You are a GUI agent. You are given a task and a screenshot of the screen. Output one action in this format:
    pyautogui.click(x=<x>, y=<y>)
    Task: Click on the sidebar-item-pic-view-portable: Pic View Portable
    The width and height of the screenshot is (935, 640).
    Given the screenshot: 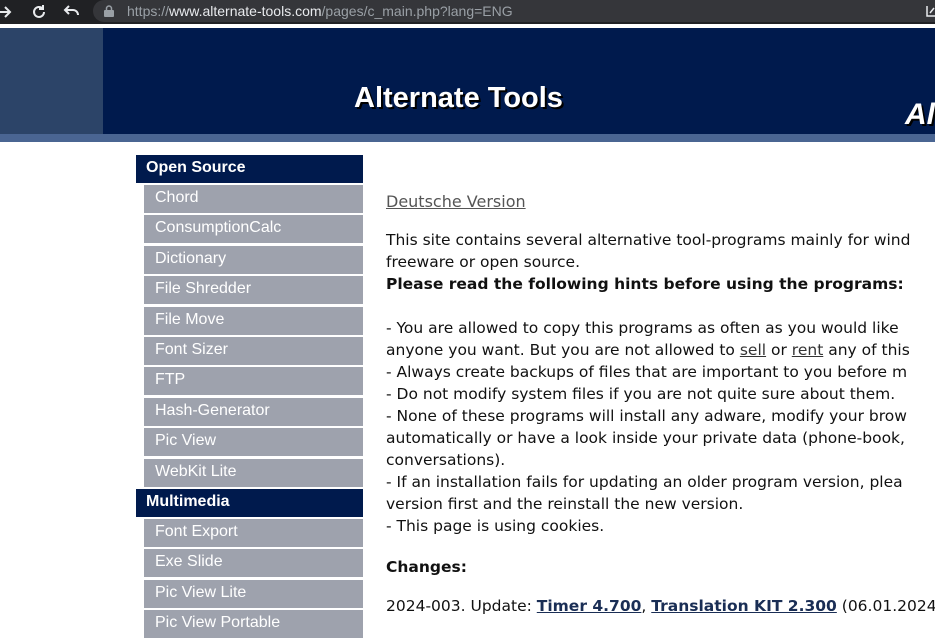 What is the action you would take?
    pyautogui.click(x=253, y=624)
    